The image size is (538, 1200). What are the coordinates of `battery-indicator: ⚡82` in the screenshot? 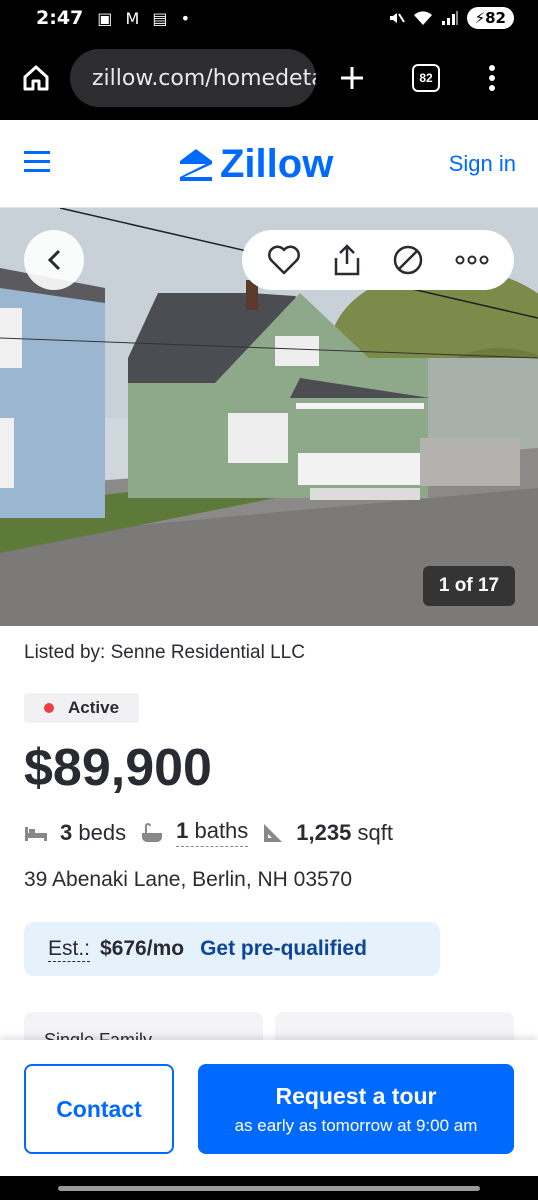 It's located at (490, 18).